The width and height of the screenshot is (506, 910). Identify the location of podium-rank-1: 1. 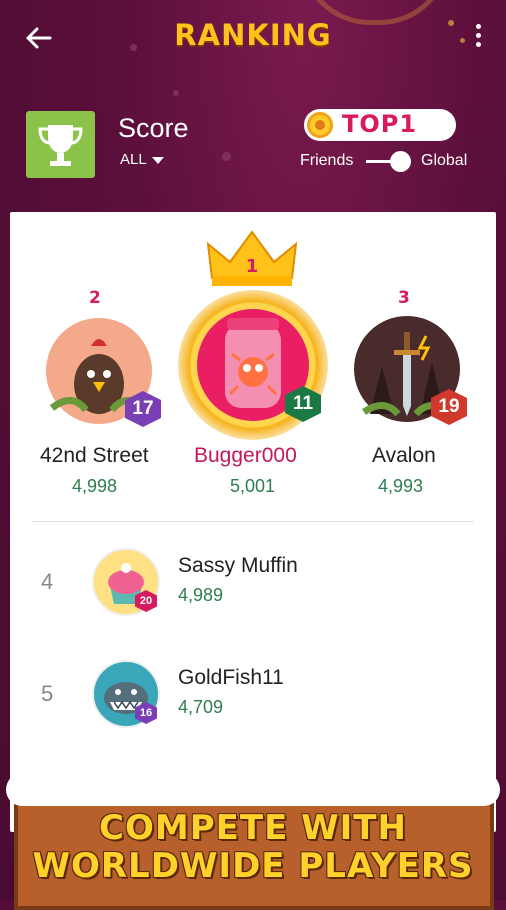
(252, 266).